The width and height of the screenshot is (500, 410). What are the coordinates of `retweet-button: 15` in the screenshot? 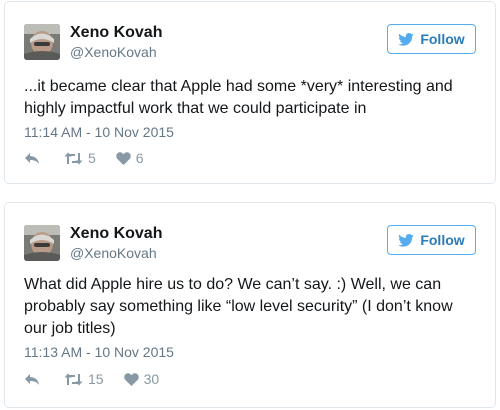 It's located at (84, 379).